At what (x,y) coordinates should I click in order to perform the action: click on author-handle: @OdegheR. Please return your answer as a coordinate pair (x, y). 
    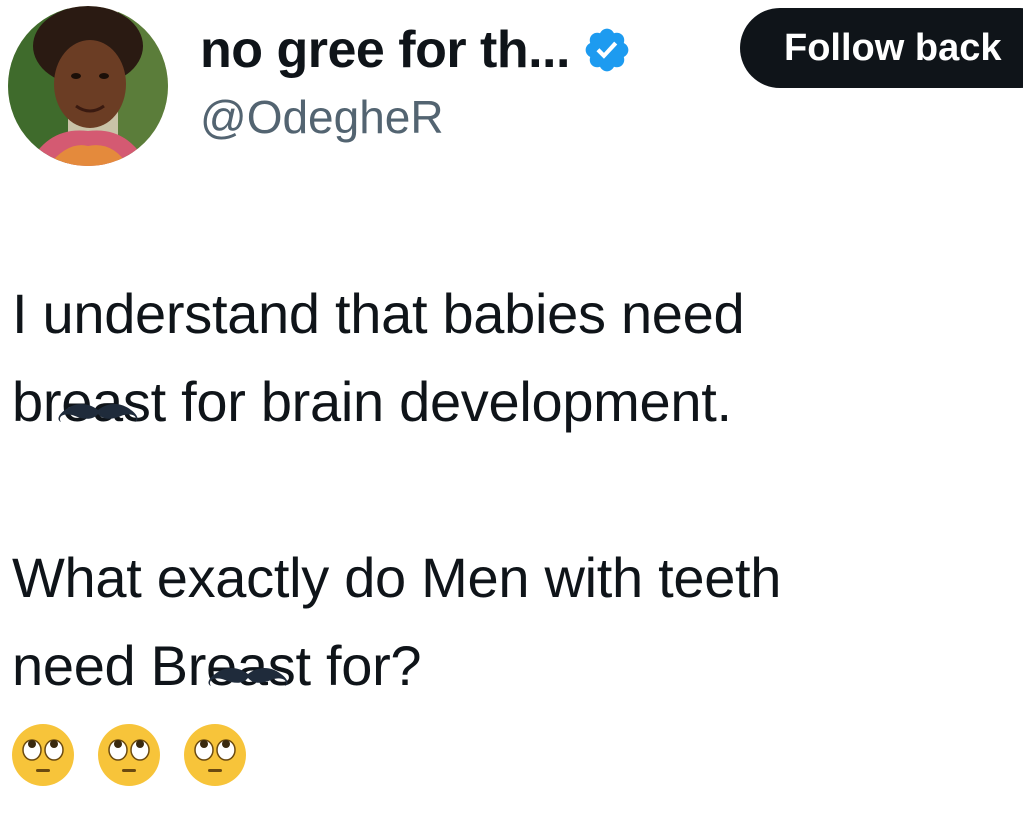
    Looking at the image, I should click on (416, 117).